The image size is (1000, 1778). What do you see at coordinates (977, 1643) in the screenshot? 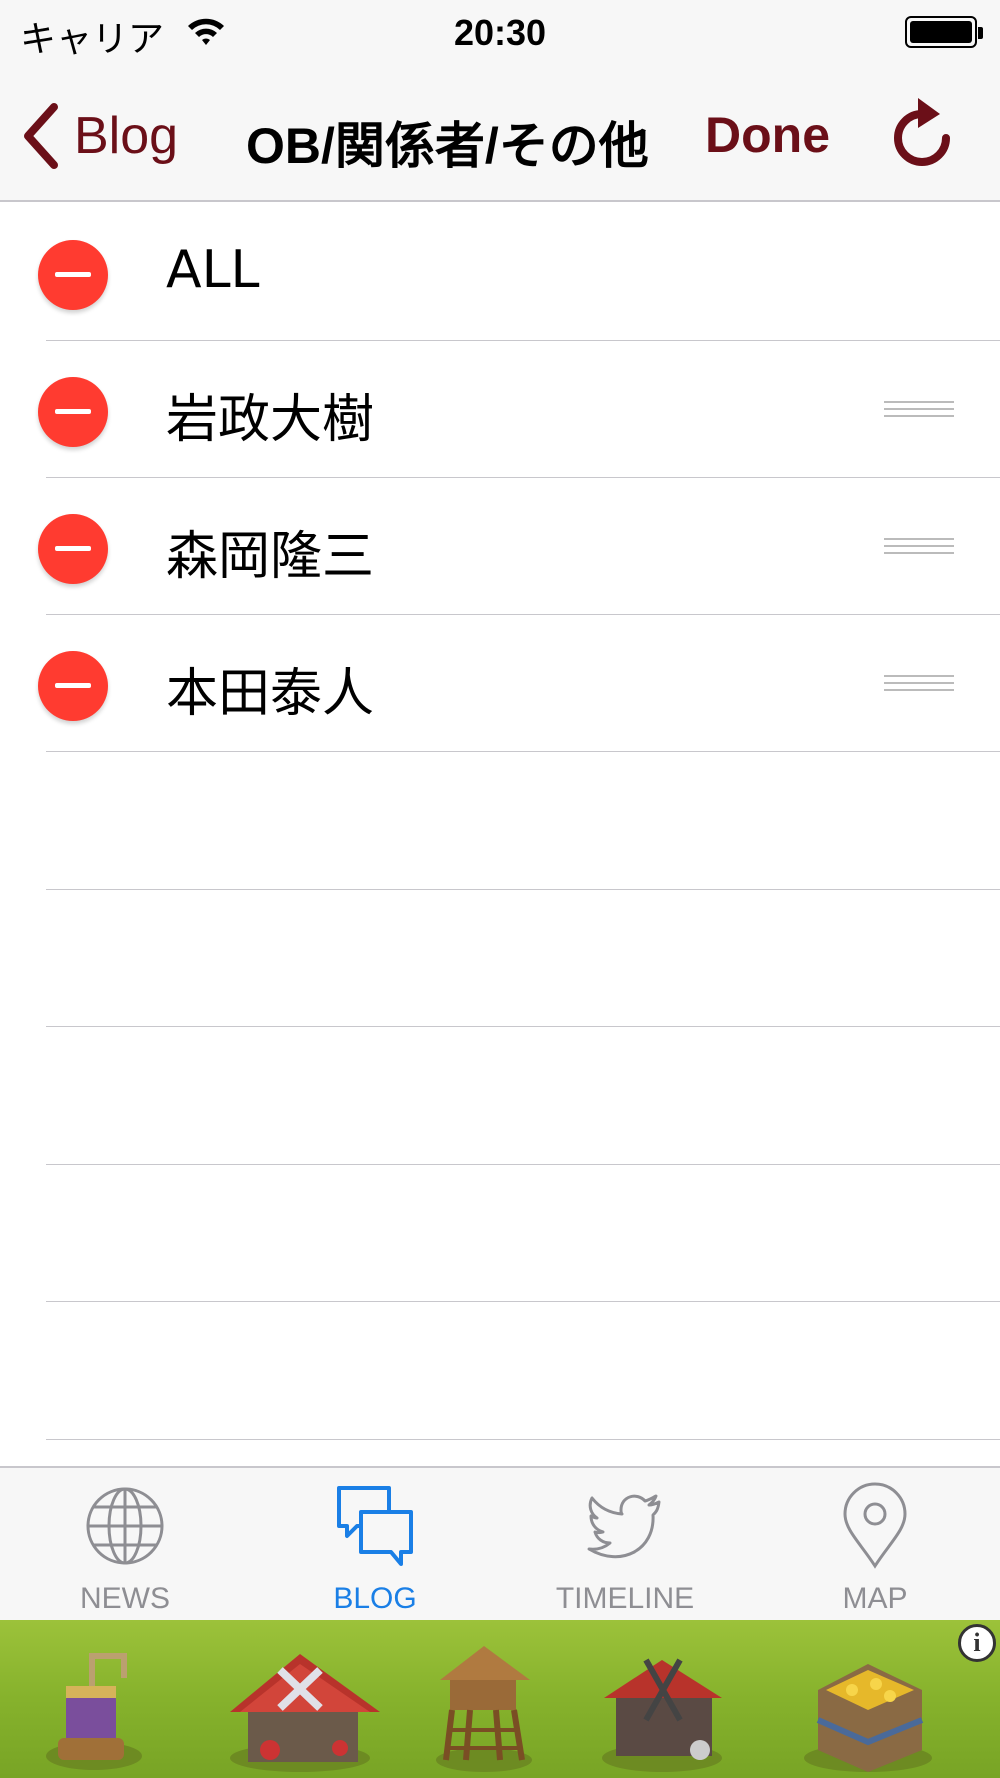
I see `ad-info-icon: i` at bounding box center [977, 1643].